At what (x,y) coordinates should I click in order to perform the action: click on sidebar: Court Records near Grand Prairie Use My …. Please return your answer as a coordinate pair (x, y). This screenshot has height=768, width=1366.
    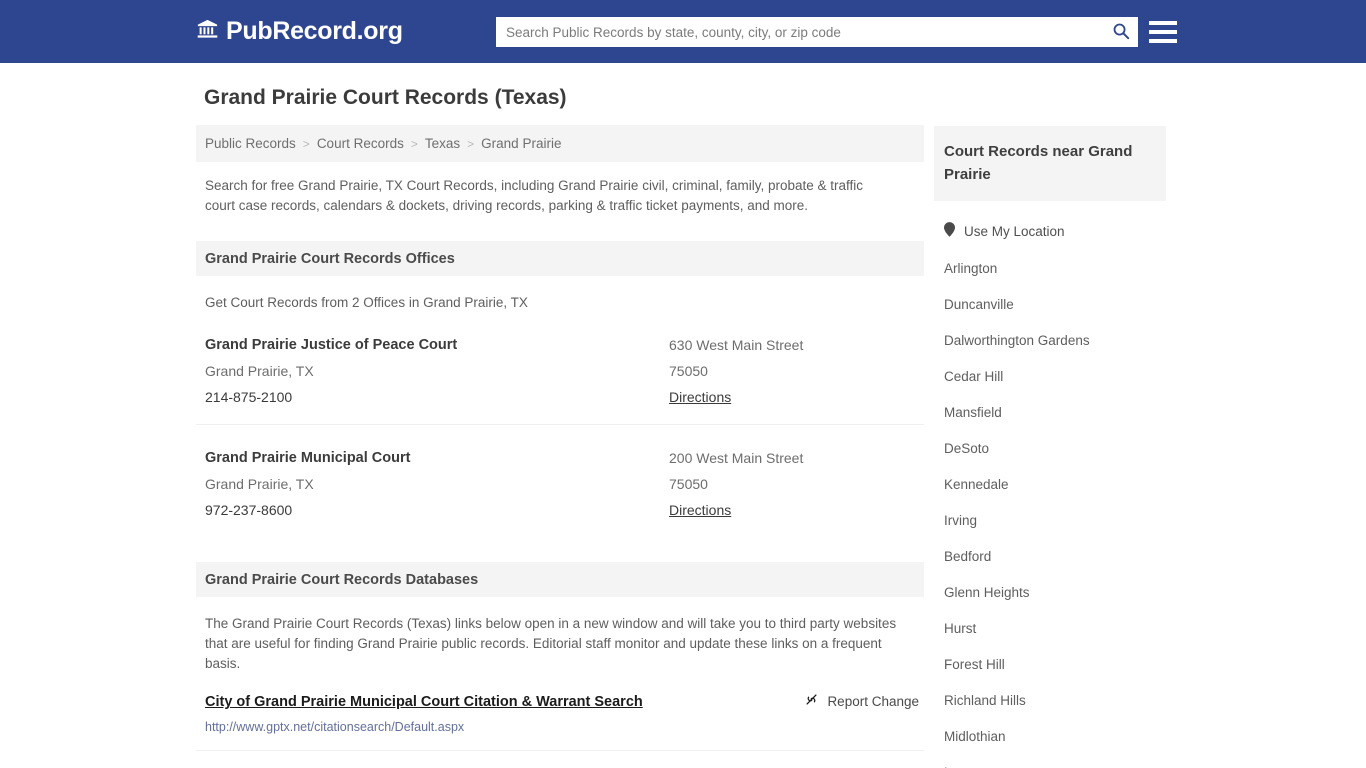
    Looking at the image, I should click on (1050, 447).